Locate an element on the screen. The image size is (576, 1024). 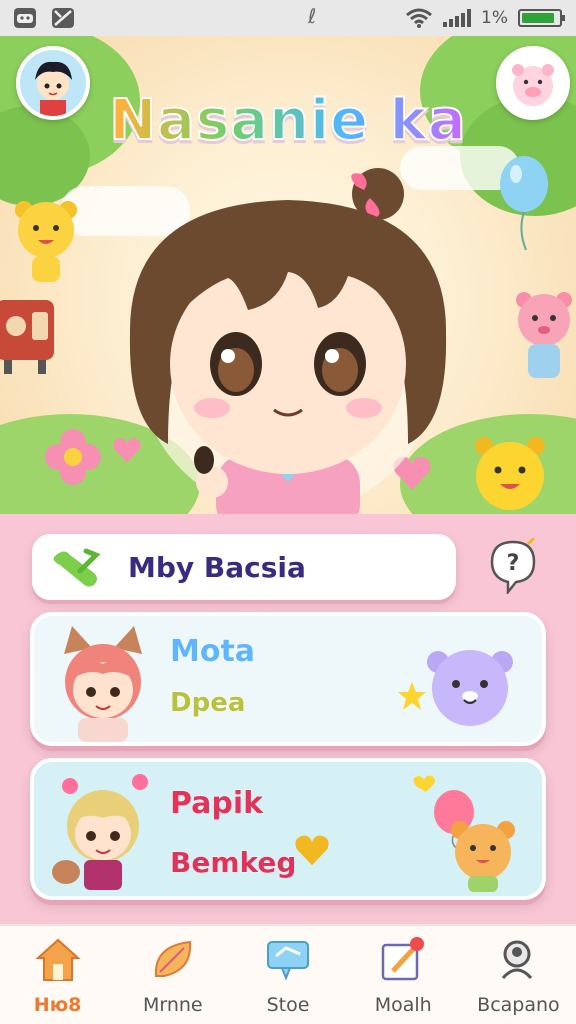
pig-mascot-icon is located at coordinates (533, 83).